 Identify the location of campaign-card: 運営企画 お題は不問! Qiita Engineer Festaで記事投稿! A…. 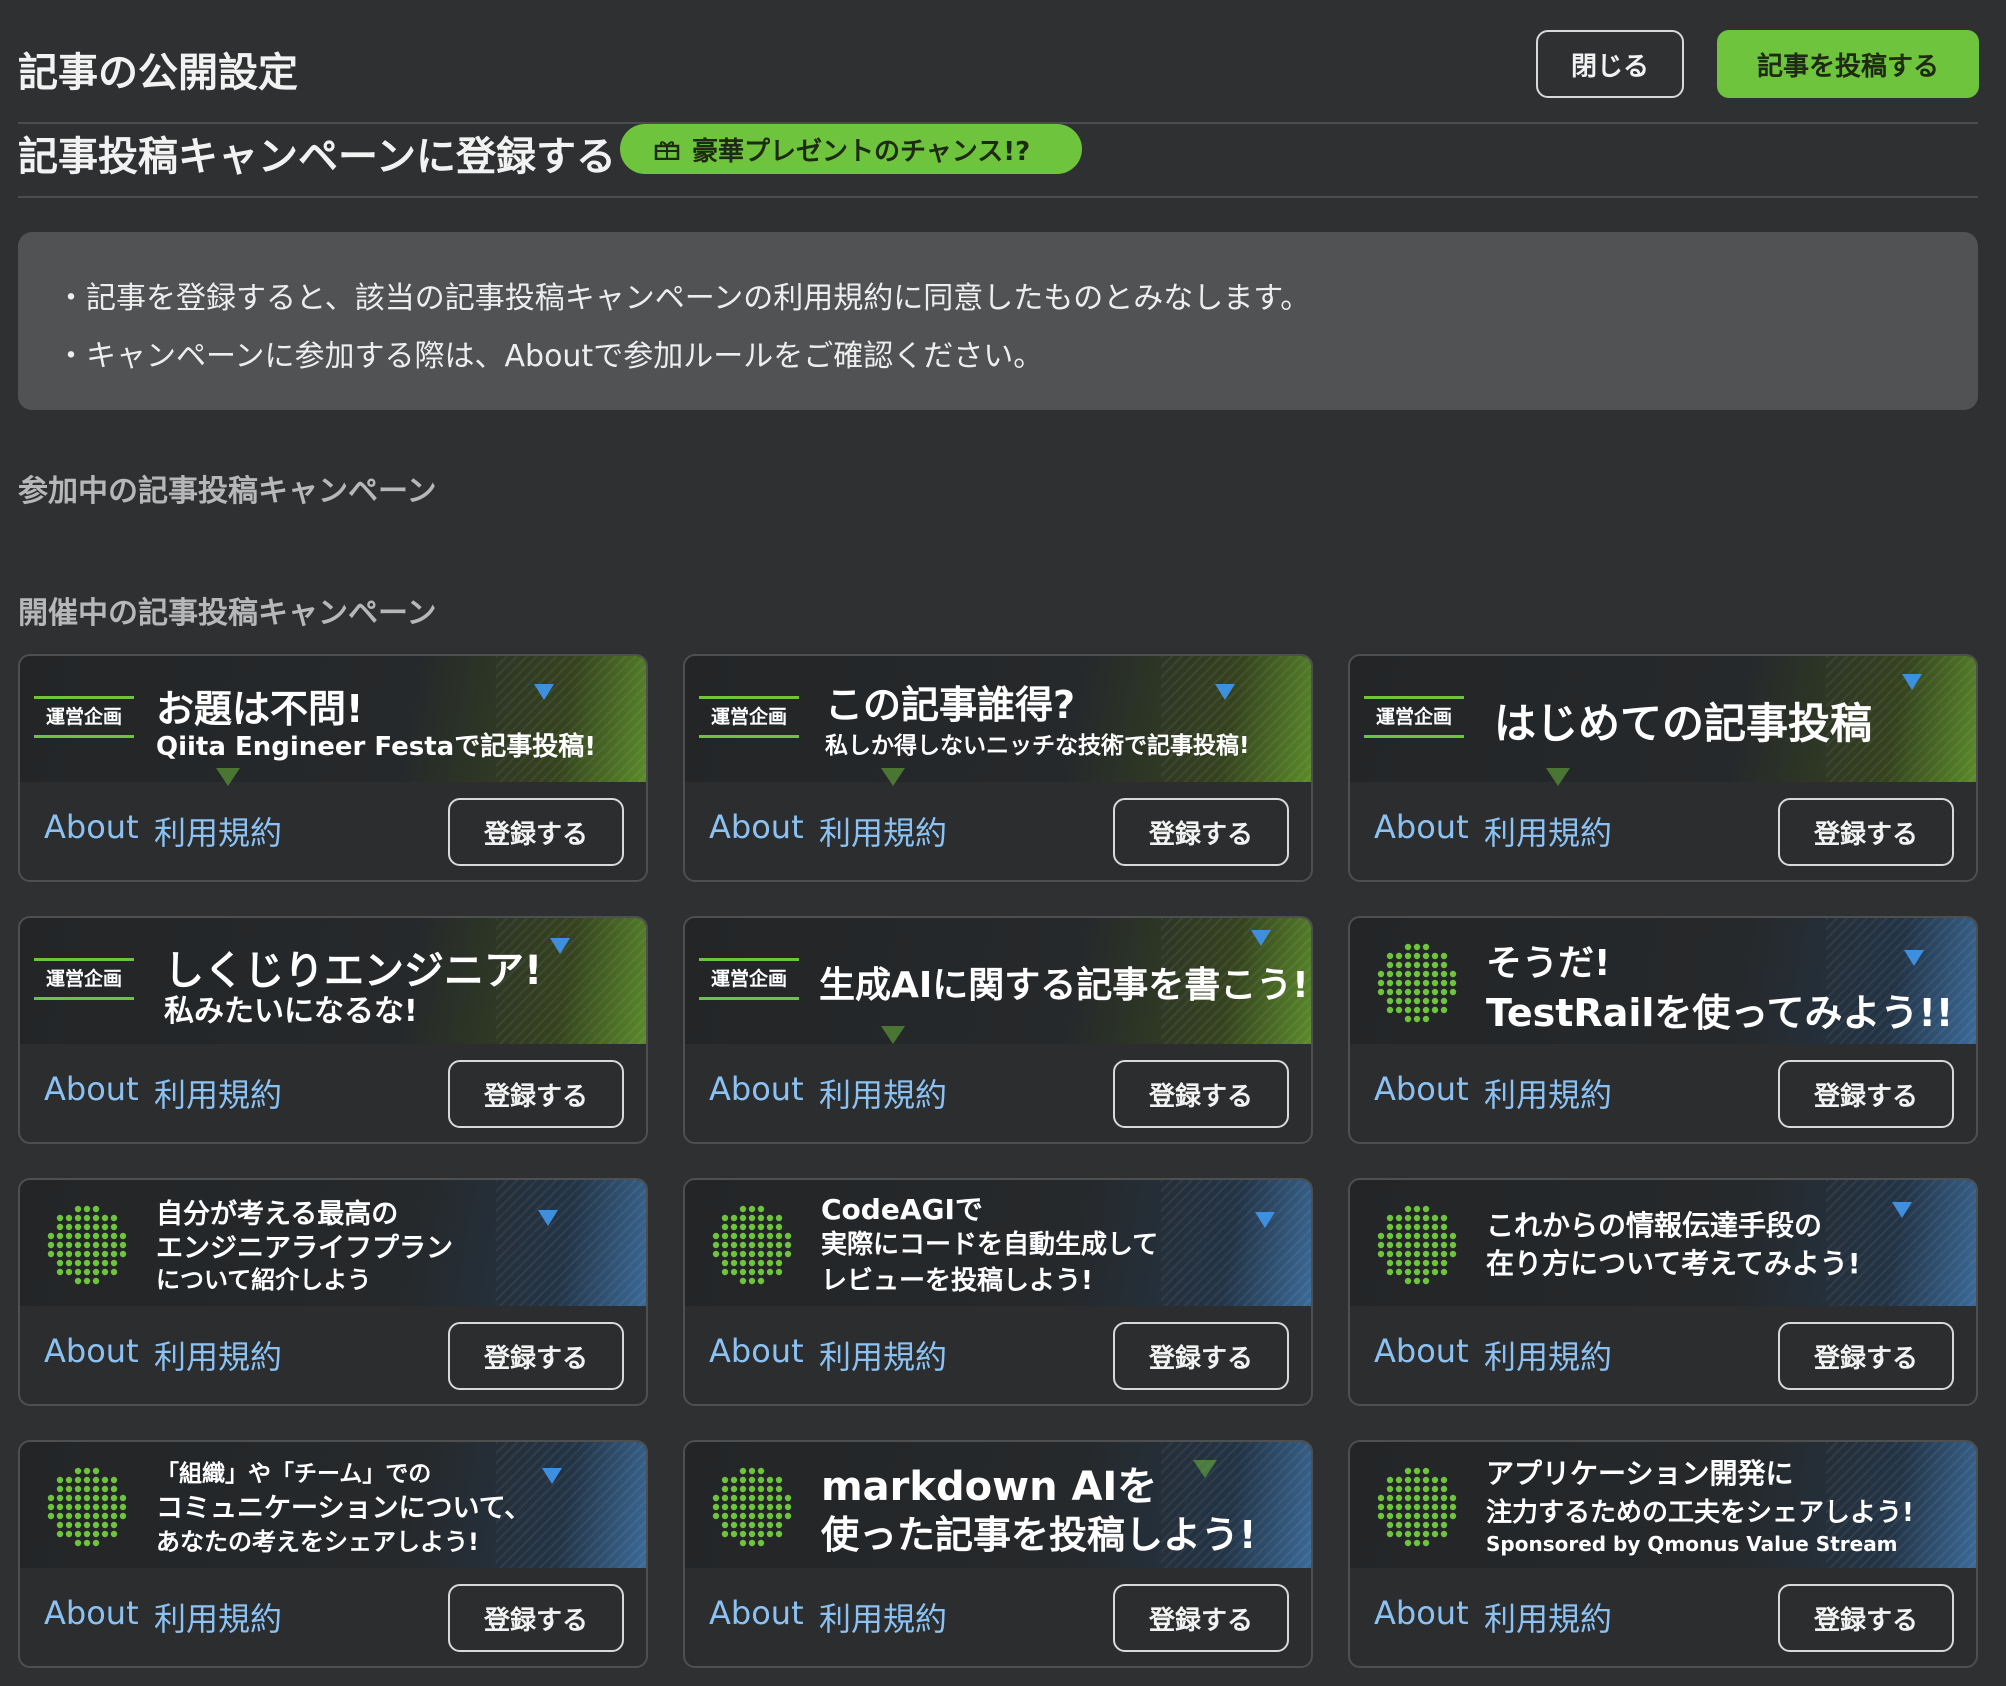
(333, 768).